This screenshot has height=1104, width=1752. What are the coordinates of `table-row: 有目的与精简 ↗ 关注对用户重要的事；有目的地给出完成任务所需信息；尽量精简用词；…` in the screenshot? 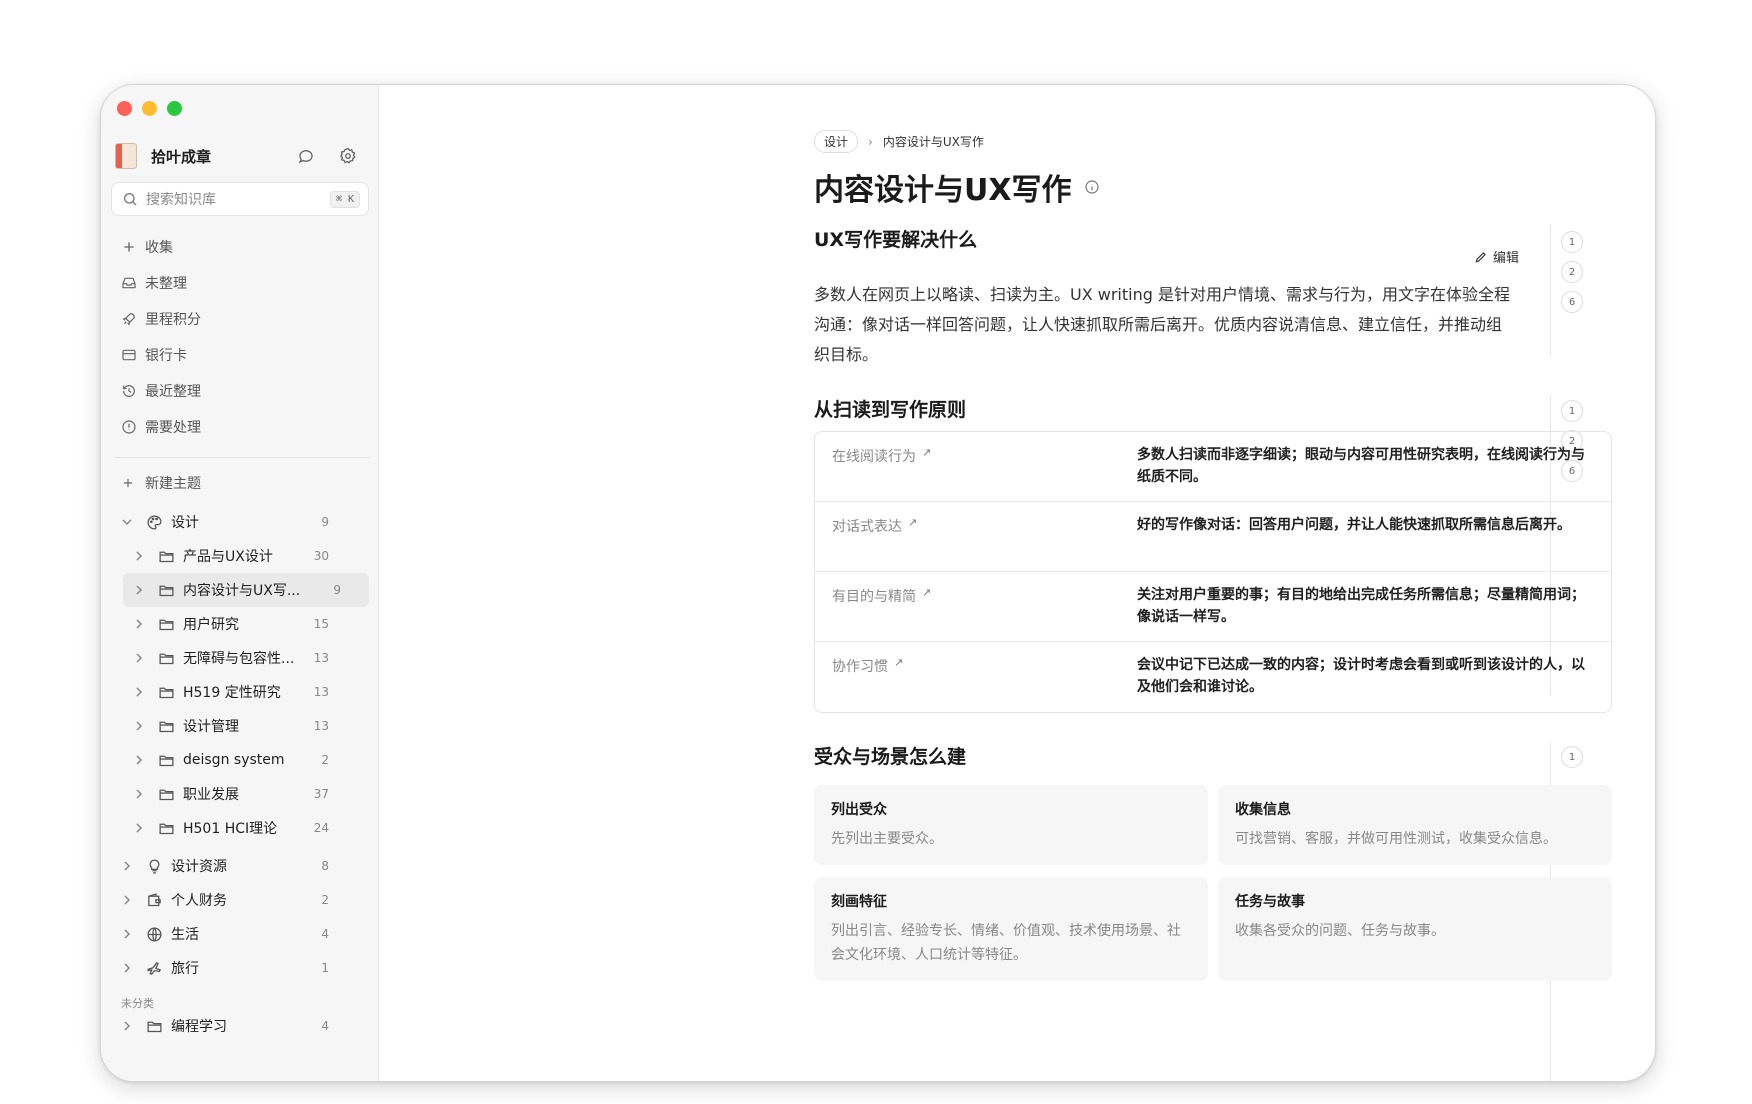 It's located at (1213, 607).